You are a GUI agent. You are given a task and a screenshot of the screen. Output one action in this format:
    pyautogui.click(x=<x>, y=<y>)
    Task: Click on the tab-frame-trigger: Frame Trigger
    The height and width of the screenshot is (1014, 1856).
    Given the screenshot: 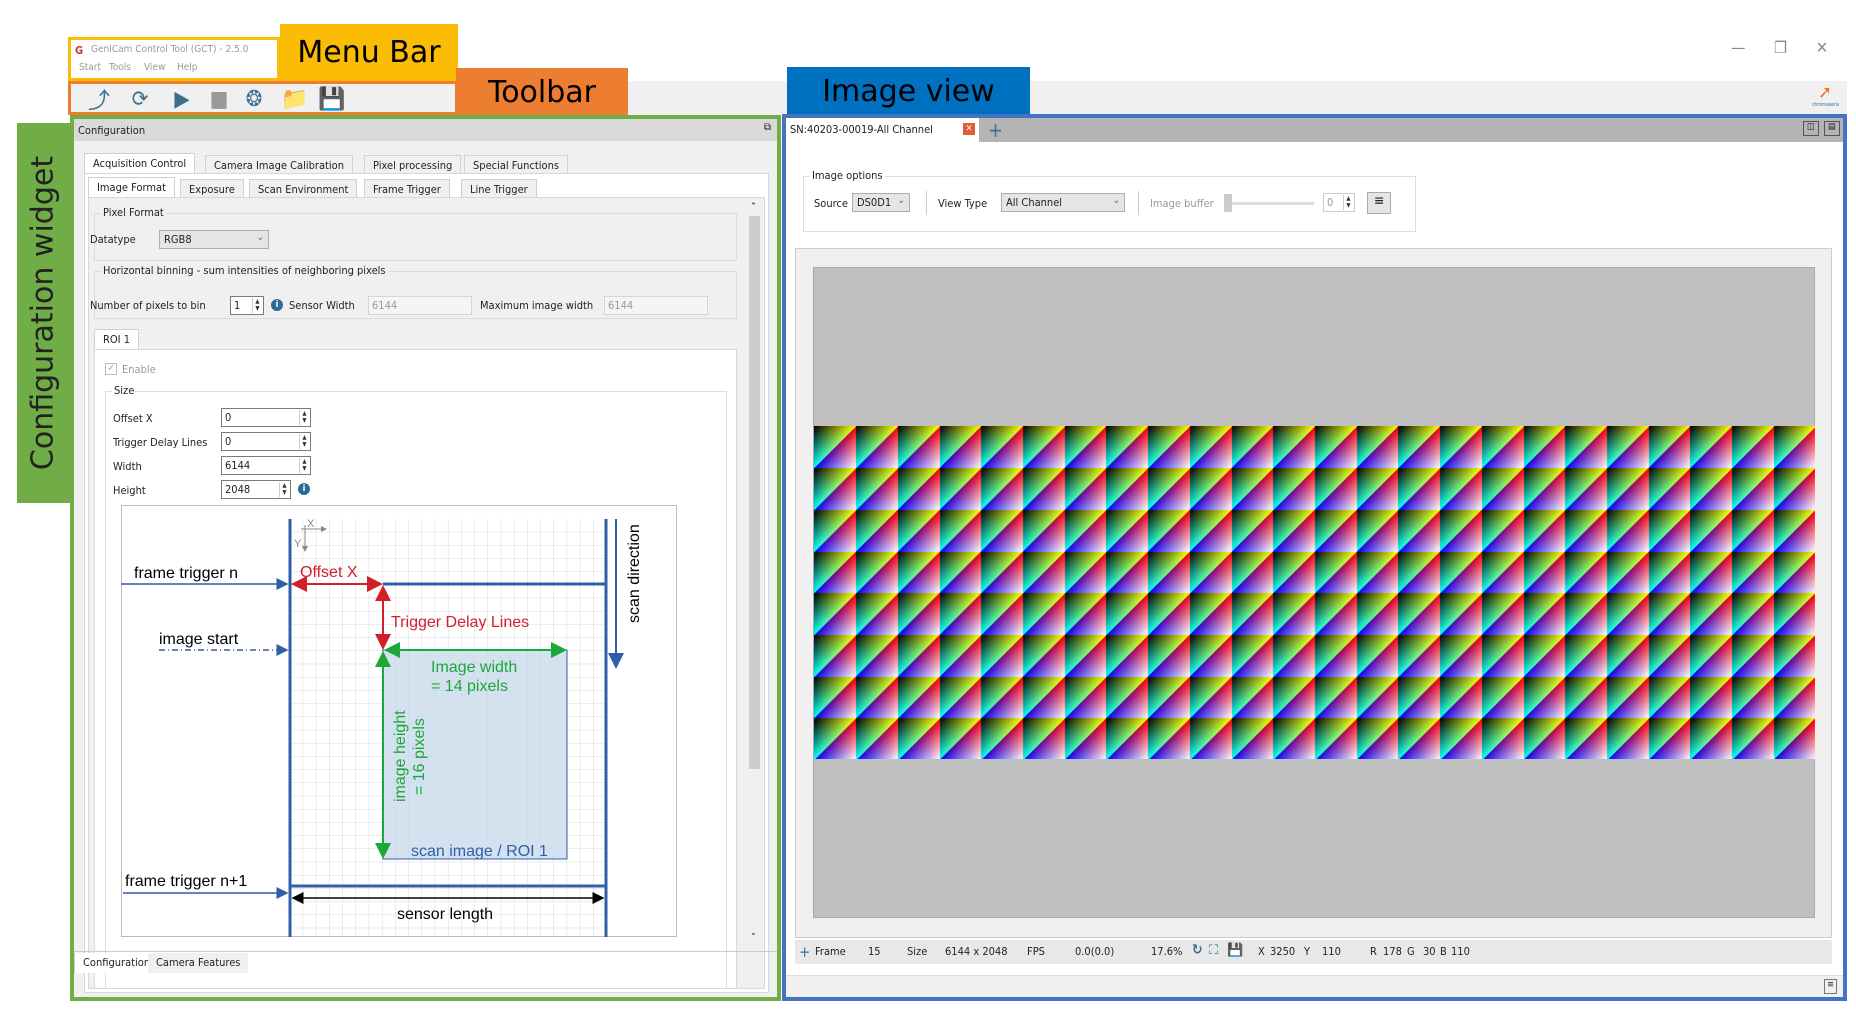 What is the action you would take?
    pyautogui.click(x=407, y=189)
    